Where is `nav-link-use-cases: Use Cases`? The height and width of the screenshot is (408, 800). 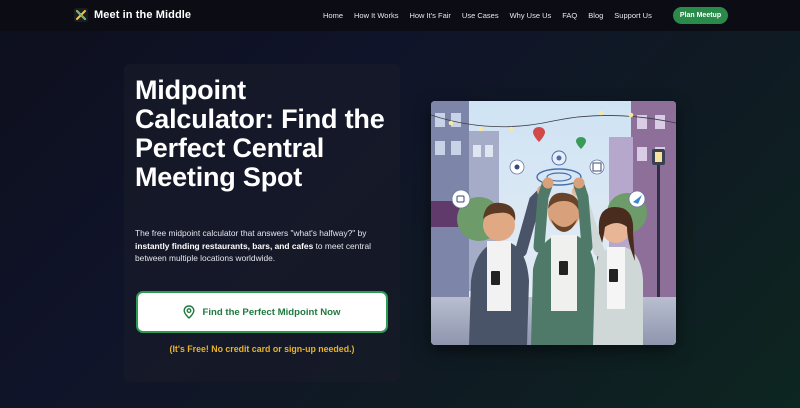 nav-link-use-cases: Use Cases is located at coordinates (480, 15).